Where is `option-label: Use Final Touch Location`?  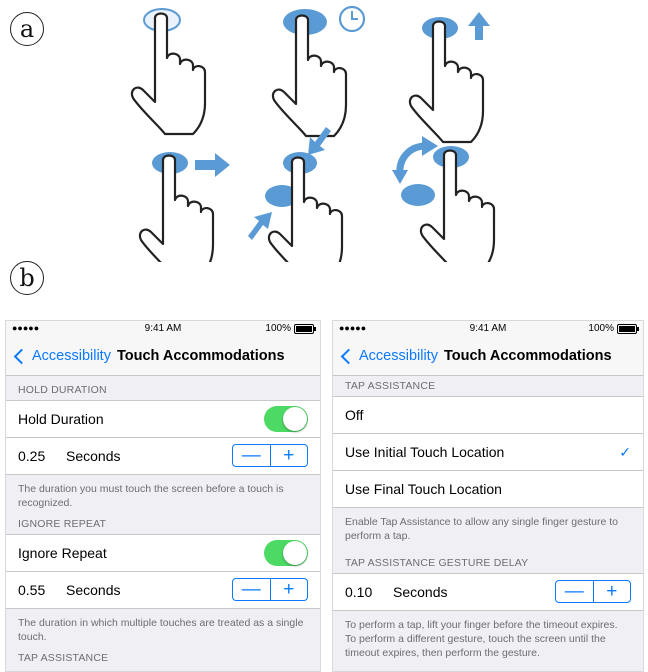
option-label: Use Final Touch Location is located at coordinates (423, 489).